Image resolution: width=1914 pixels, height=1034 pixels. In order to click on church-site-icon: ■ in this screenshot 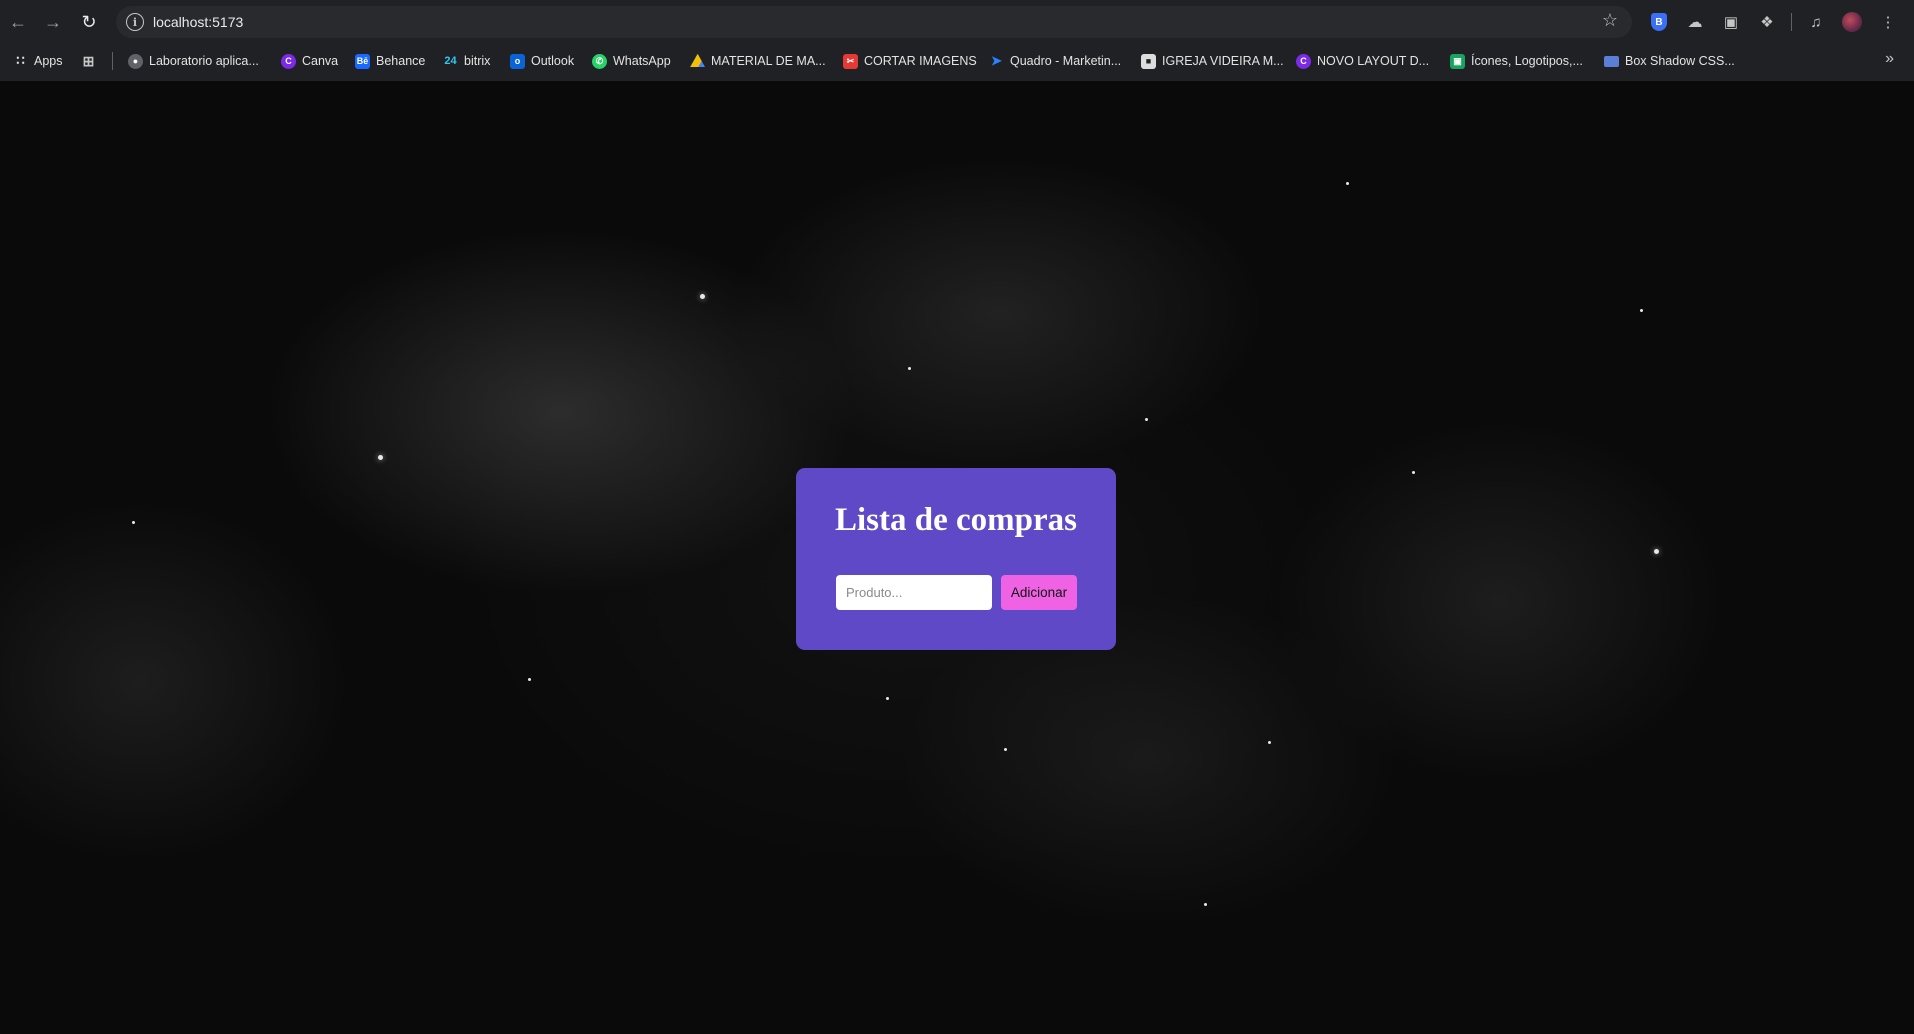, I will do `click(1148, 61)`.